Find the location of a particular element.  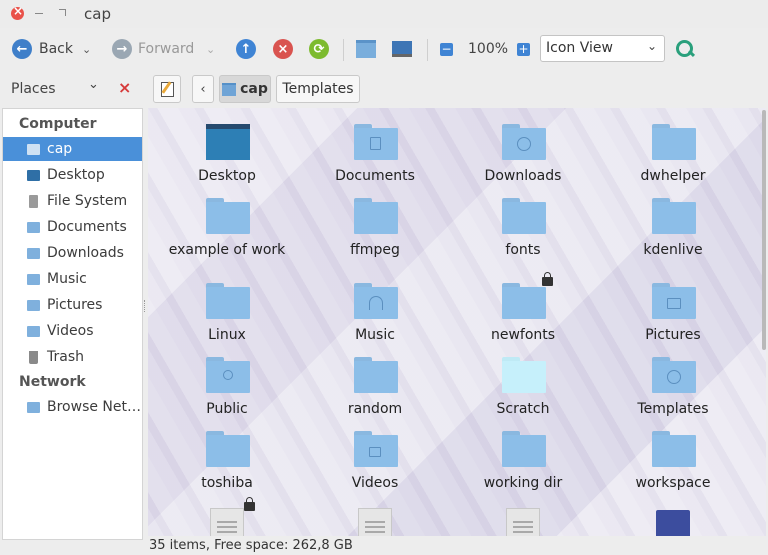

back-history-dropdown: ⌄ is located at coordinates (86, 49).